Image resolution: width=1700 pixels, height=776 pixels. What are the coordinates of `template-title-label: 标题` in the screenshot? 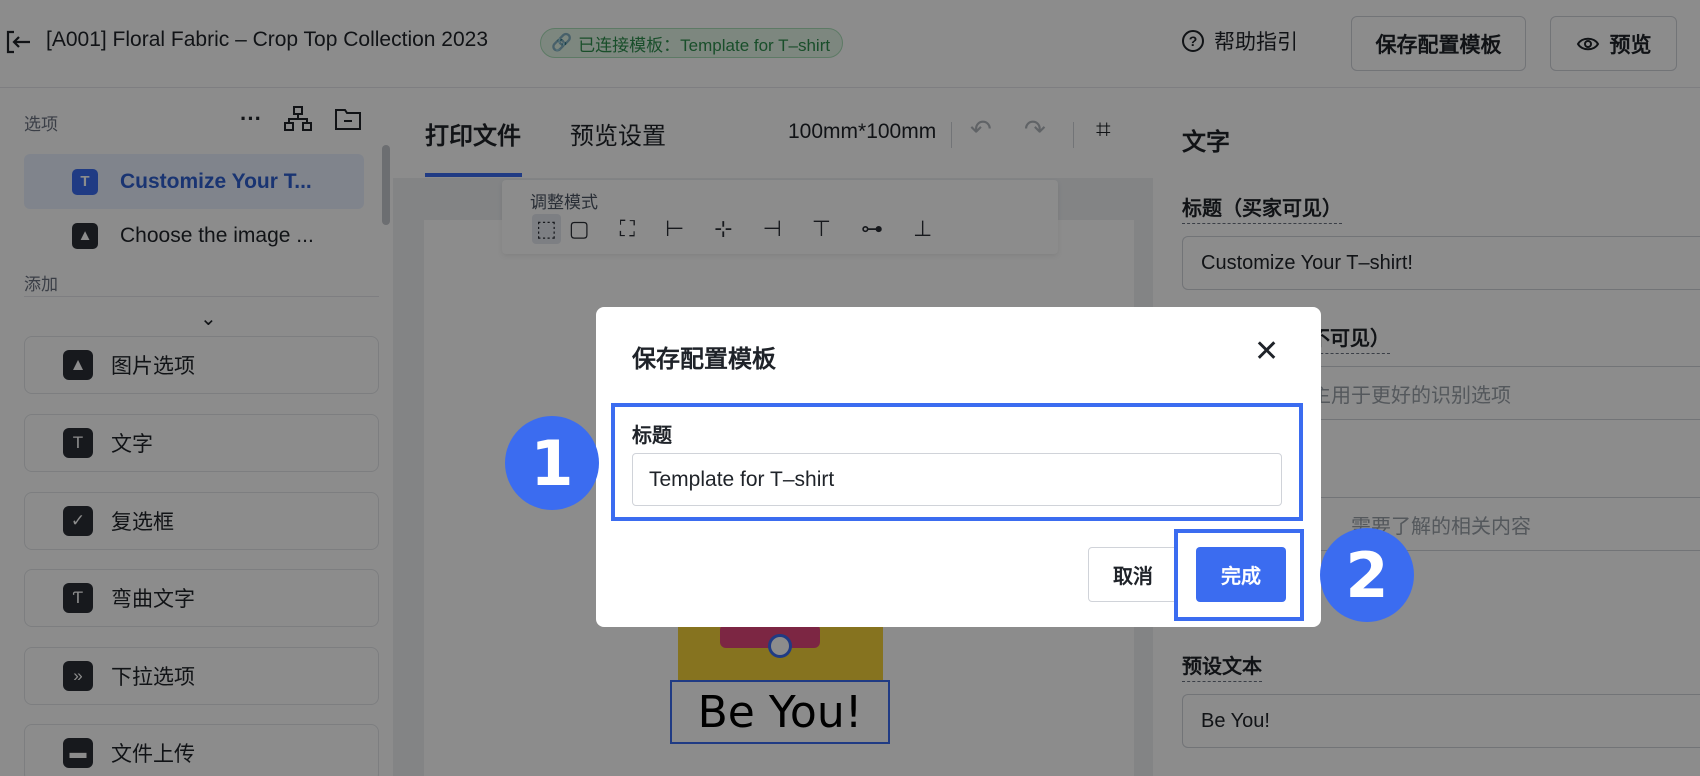 It's located at (652, 436).